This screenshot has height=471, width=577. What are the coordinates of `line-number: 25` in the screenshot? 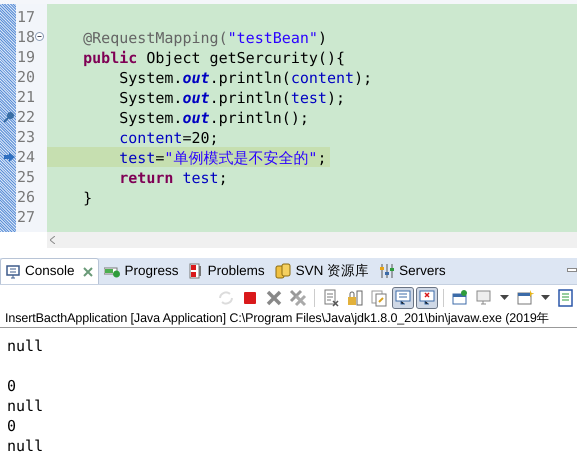 It's located at (26, 177).